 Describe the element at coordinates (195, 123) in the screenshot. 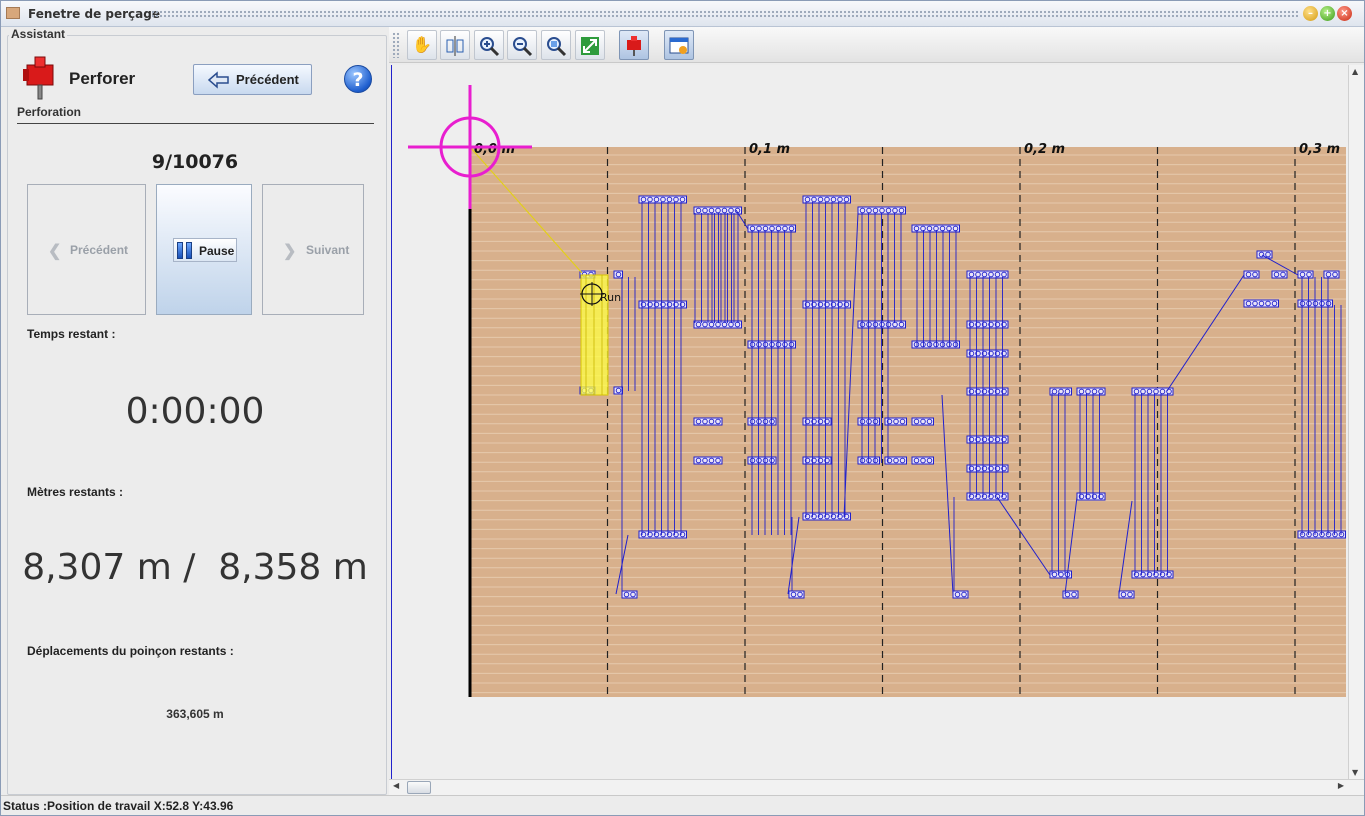

I see `divider` at that location.